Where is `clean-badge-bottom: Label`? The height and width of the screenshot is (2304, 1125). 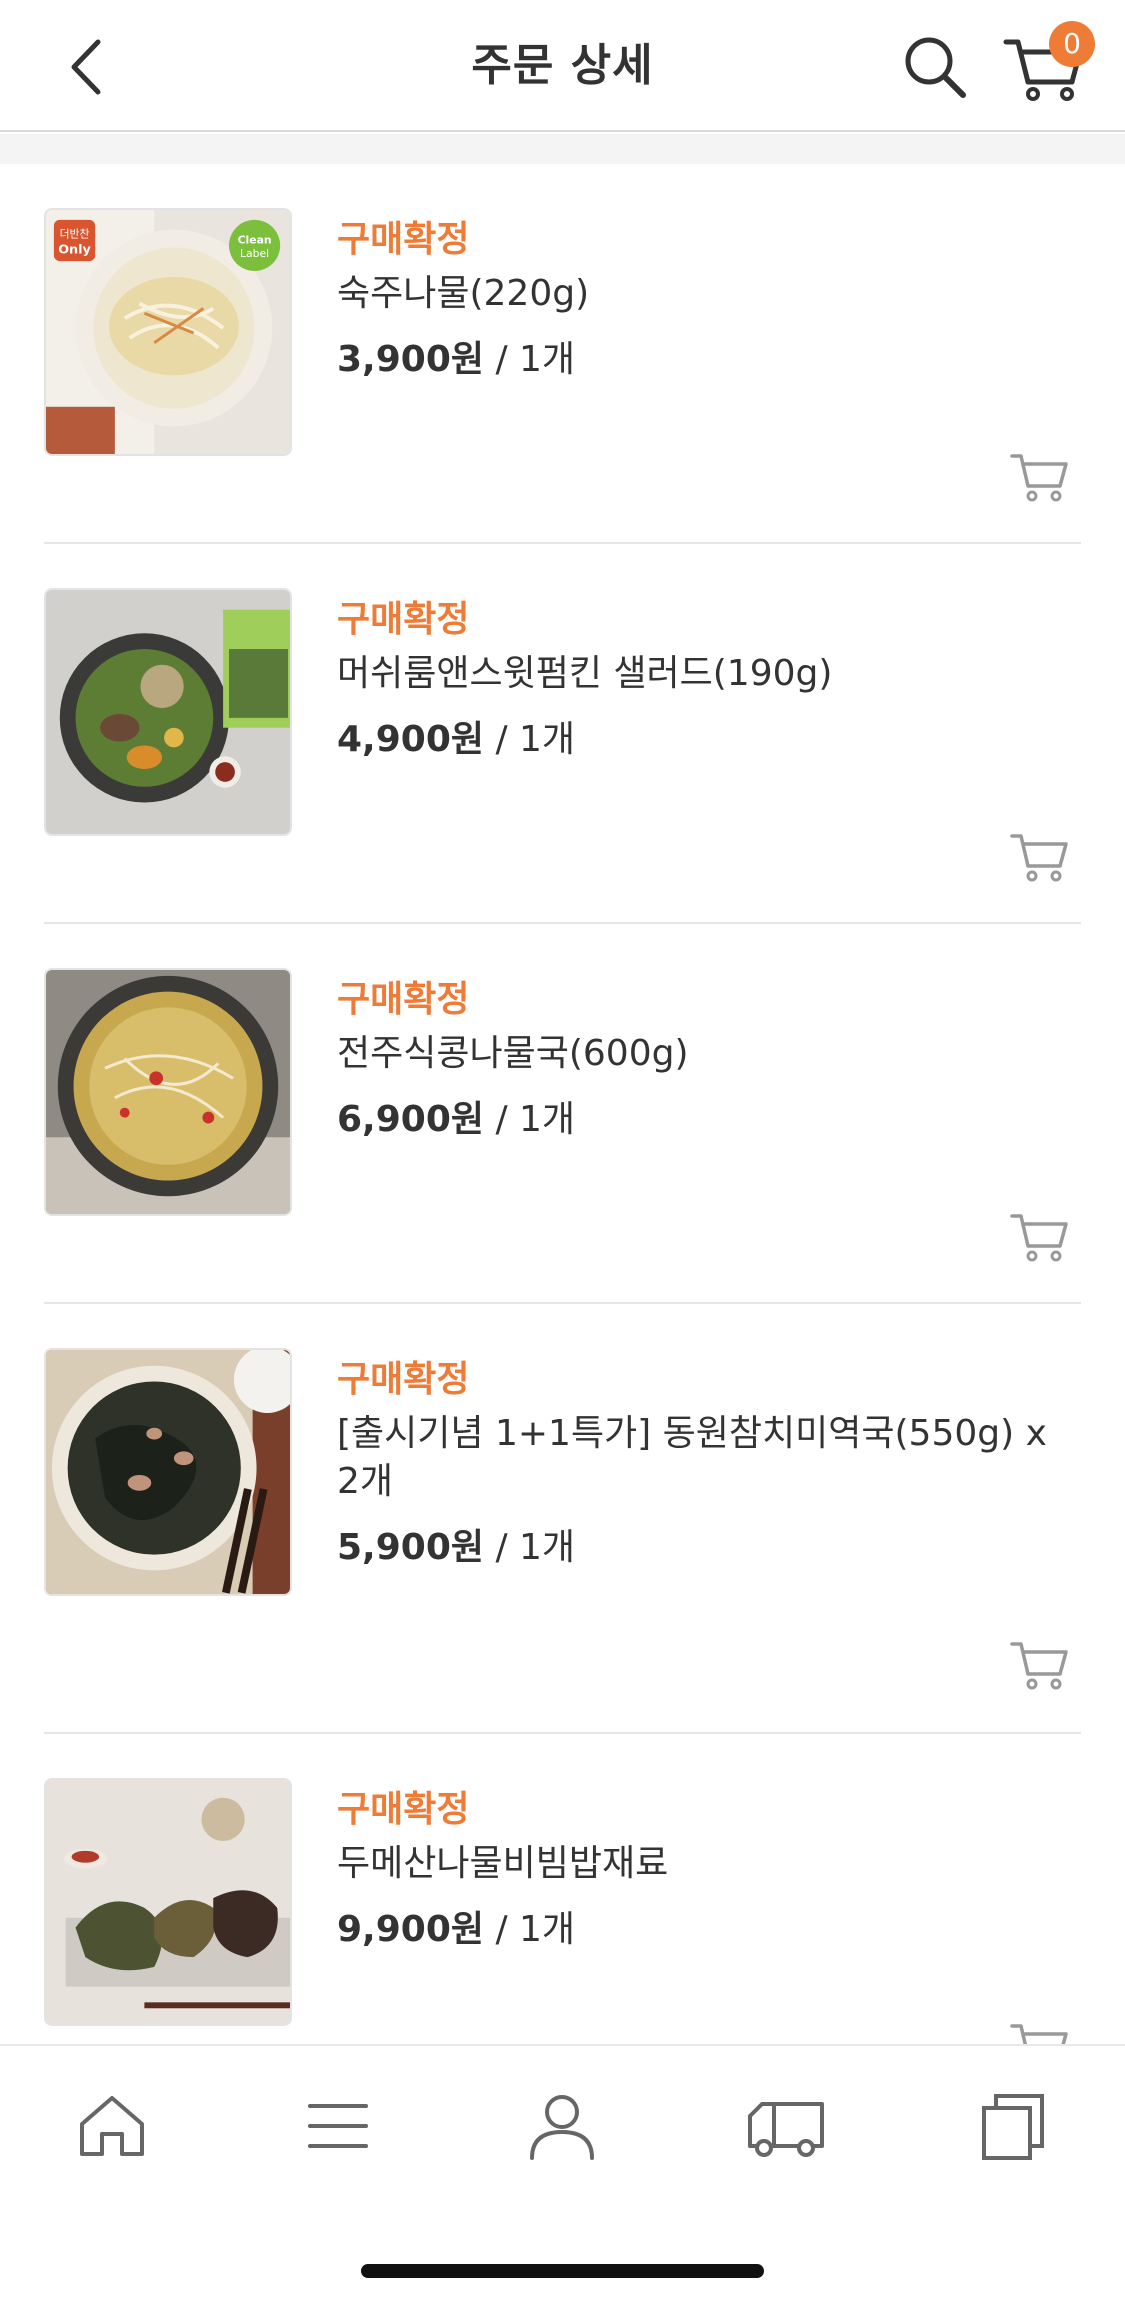 clean-badge-bottom: Label is located at coordinates (254, 253).